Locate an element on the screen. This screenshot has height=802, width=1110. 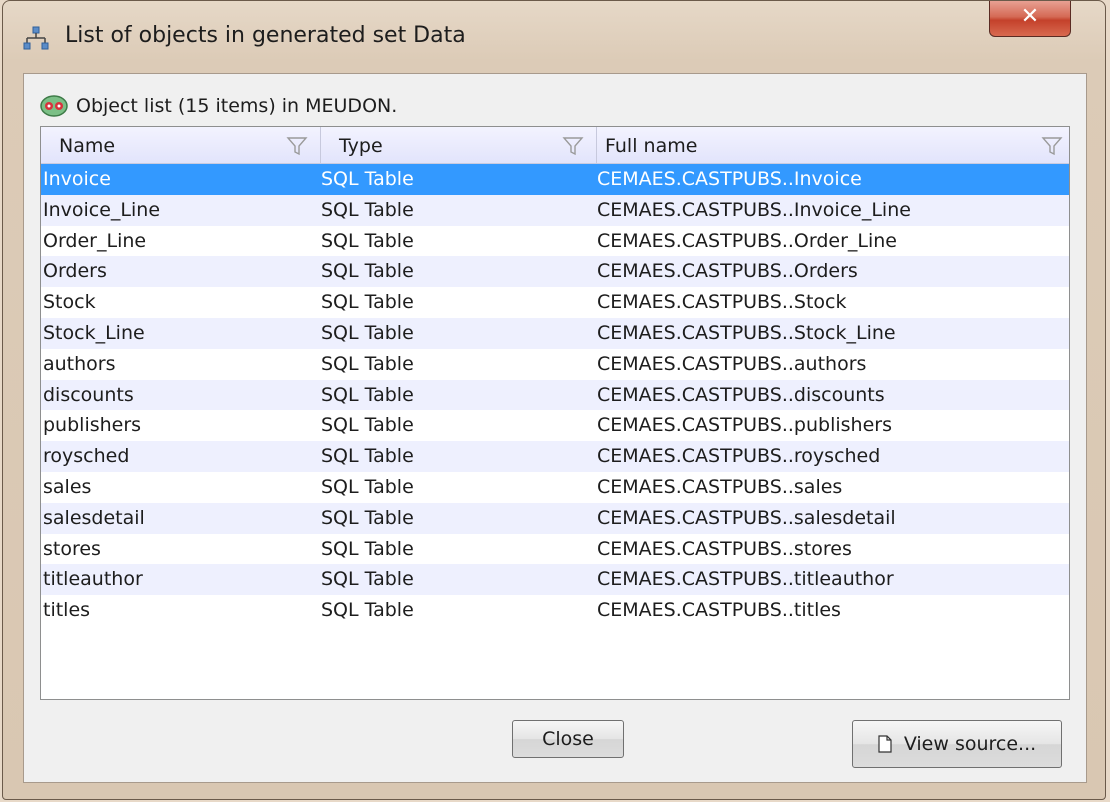
object-list-summary: Object list (15 items) in MEUDON. is located at coordinates (218, 106).